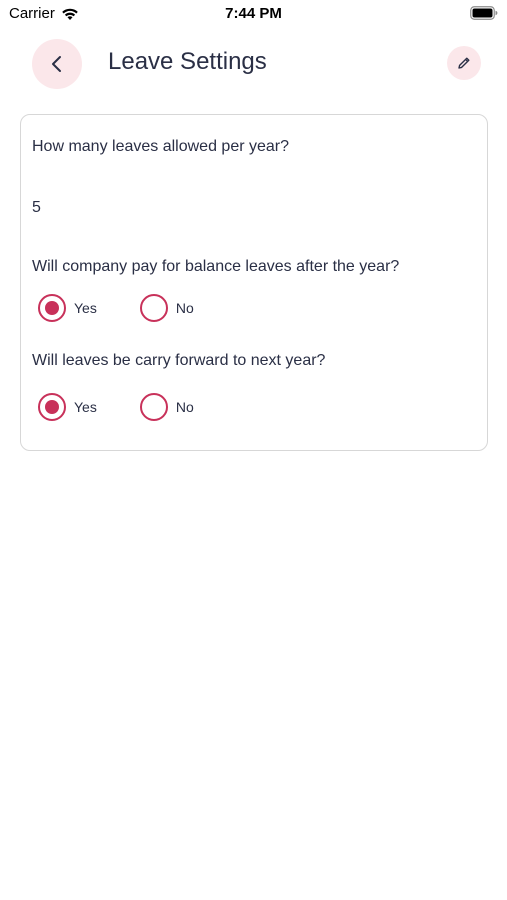  I want to click on status-time: 7:44 PM, so click(253, 13).